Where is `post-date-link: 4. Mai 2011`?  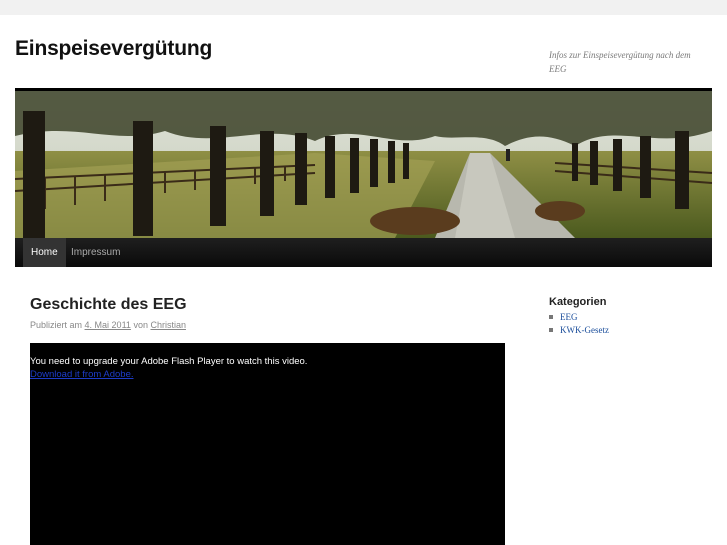 post-date-link: 4. Mai 2011 is located at coordinates (108, 325).